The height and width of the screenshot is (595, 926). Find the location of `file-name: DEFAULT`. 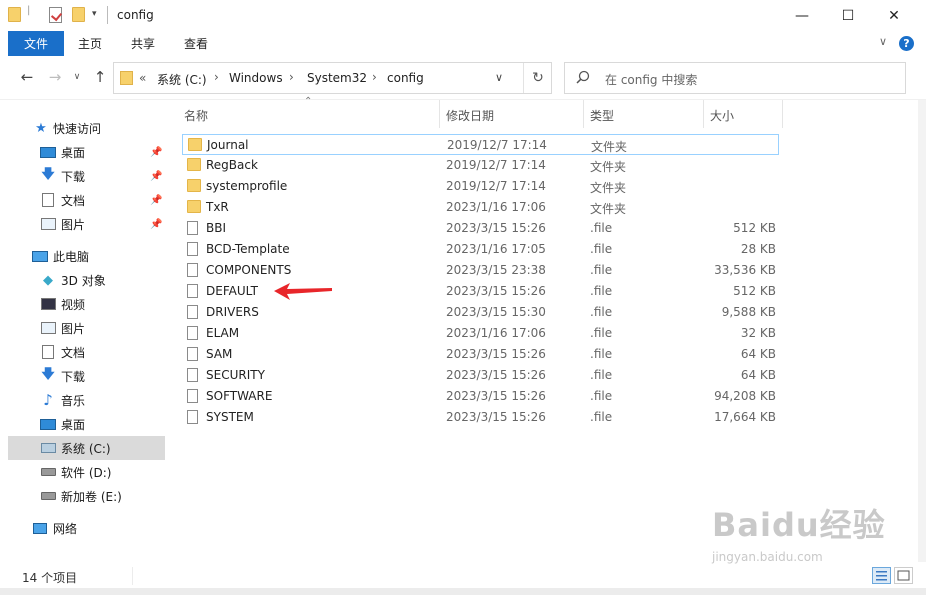

file-name: DEFAULT is located at coordinates (232, 291).